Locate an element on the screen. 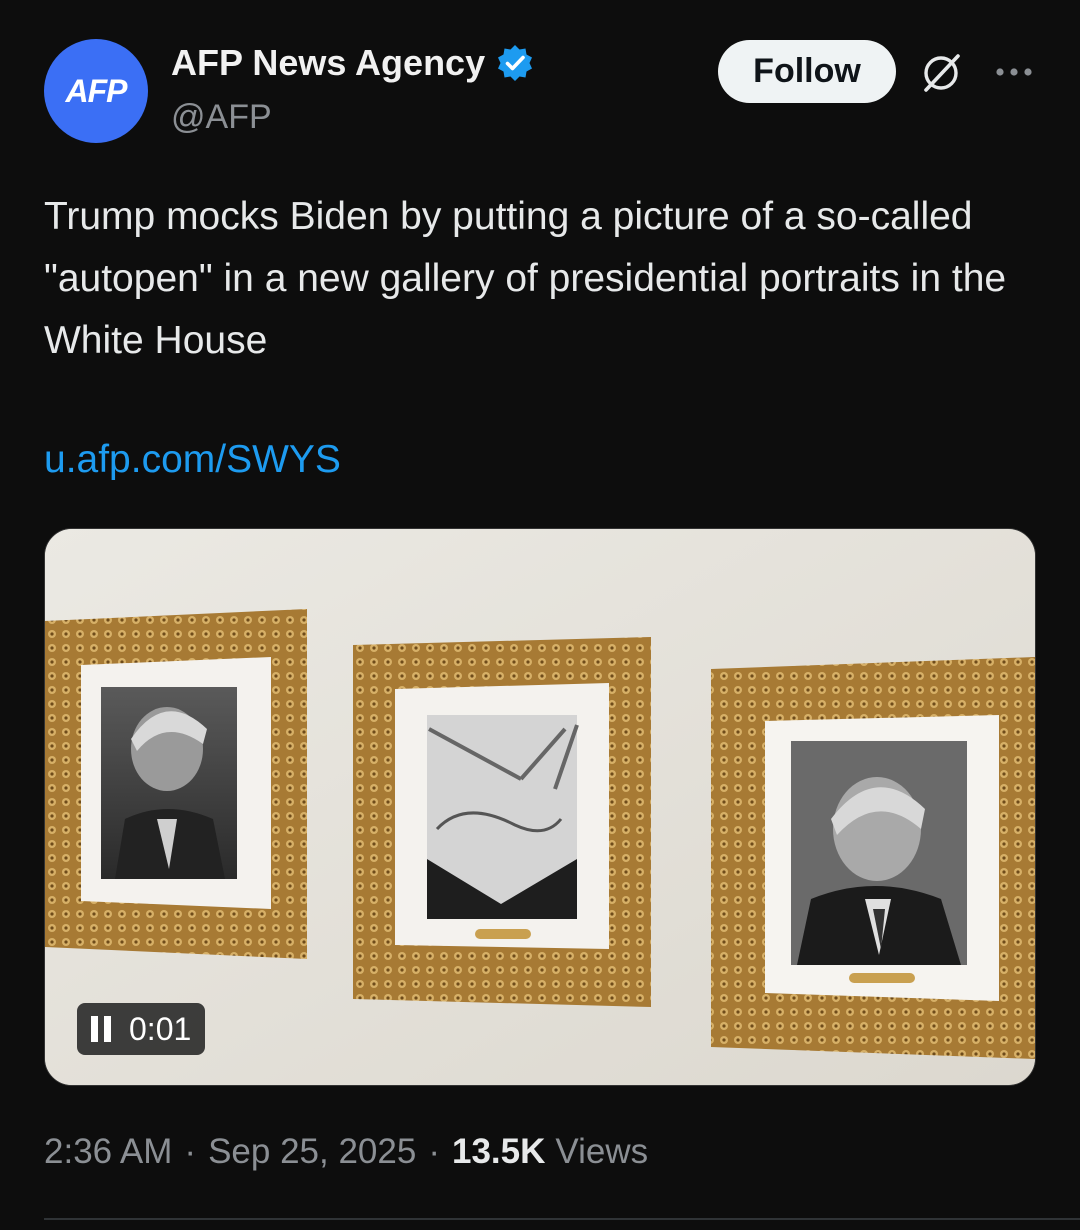 Image resolution: width=1080 pixels, height=1230 pixels. tweet-link: u.afp.com/SWYS is located at coordinates (192, 460).